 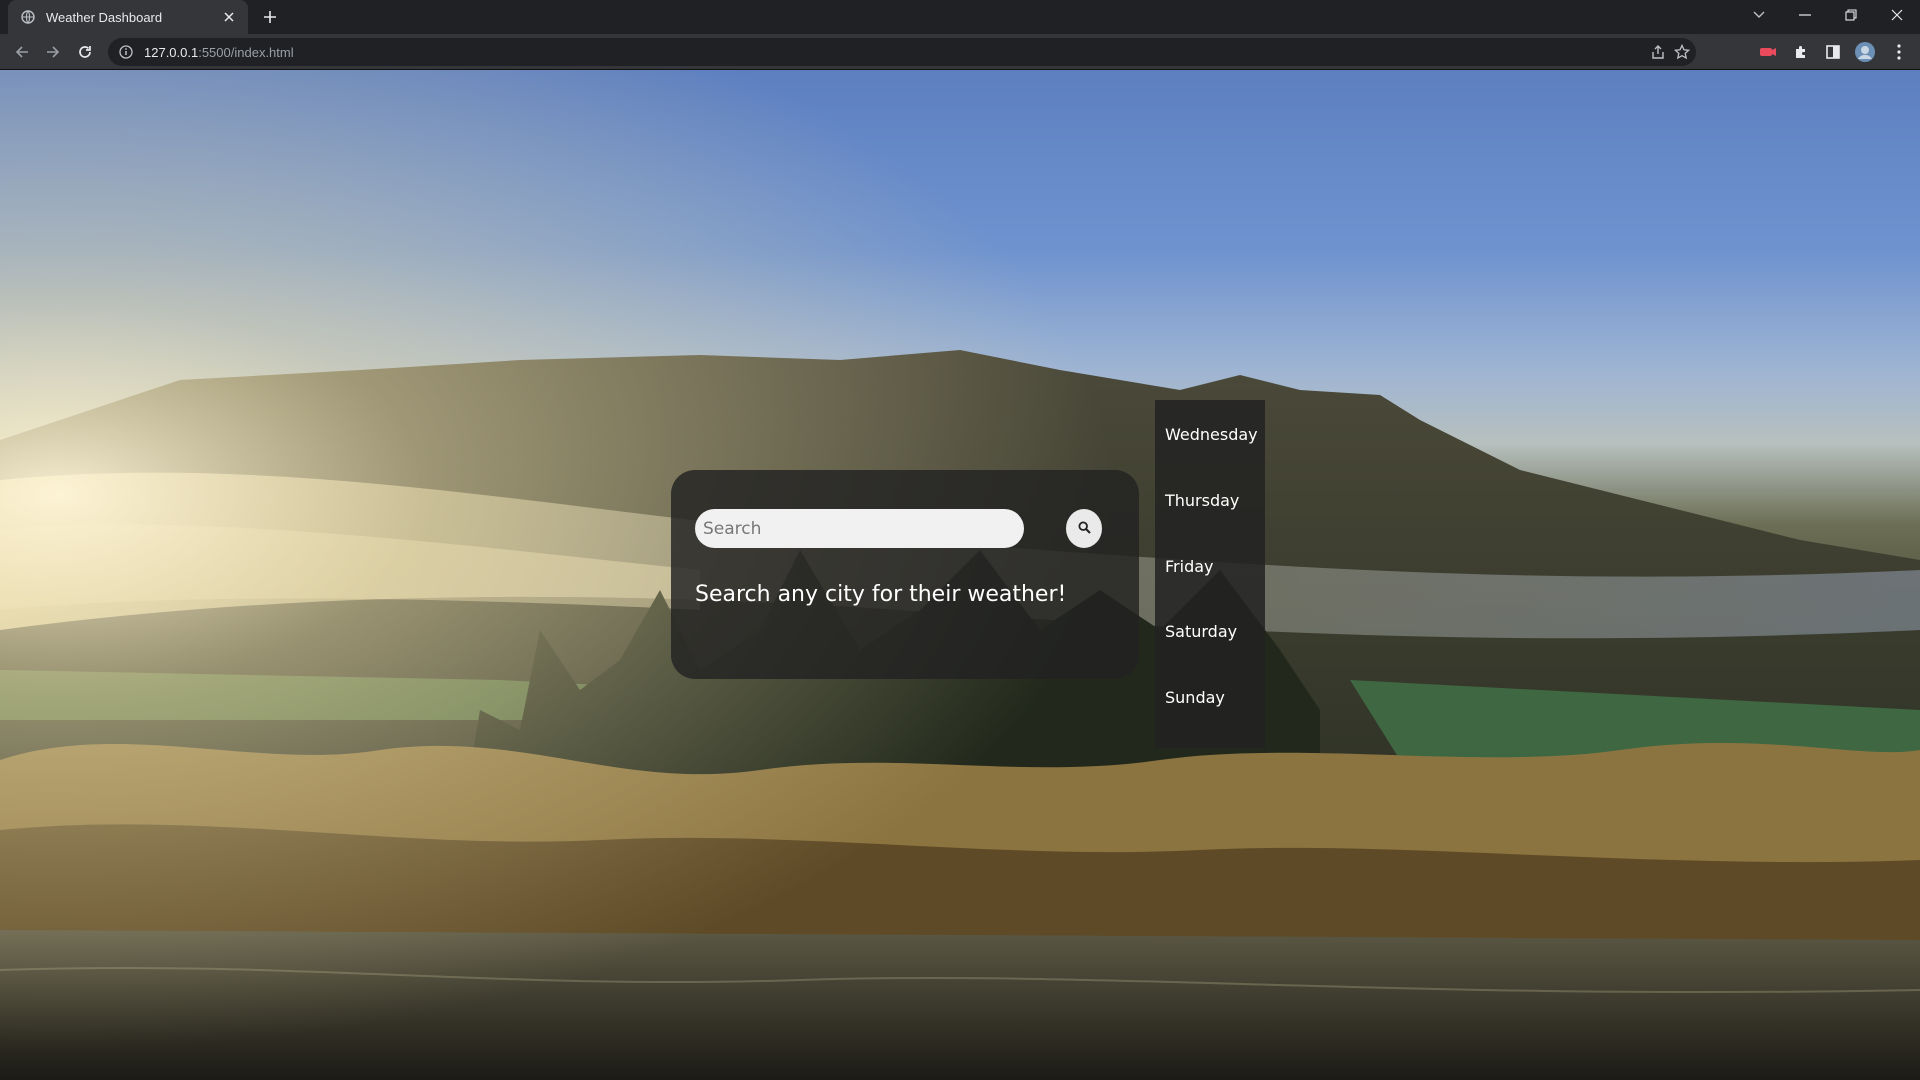 What do you see at coordinates (902, 52) in the screenshot?
I see `address-bar: 127.0.0.1:5500/index.html` at bounding box center [902, 52].